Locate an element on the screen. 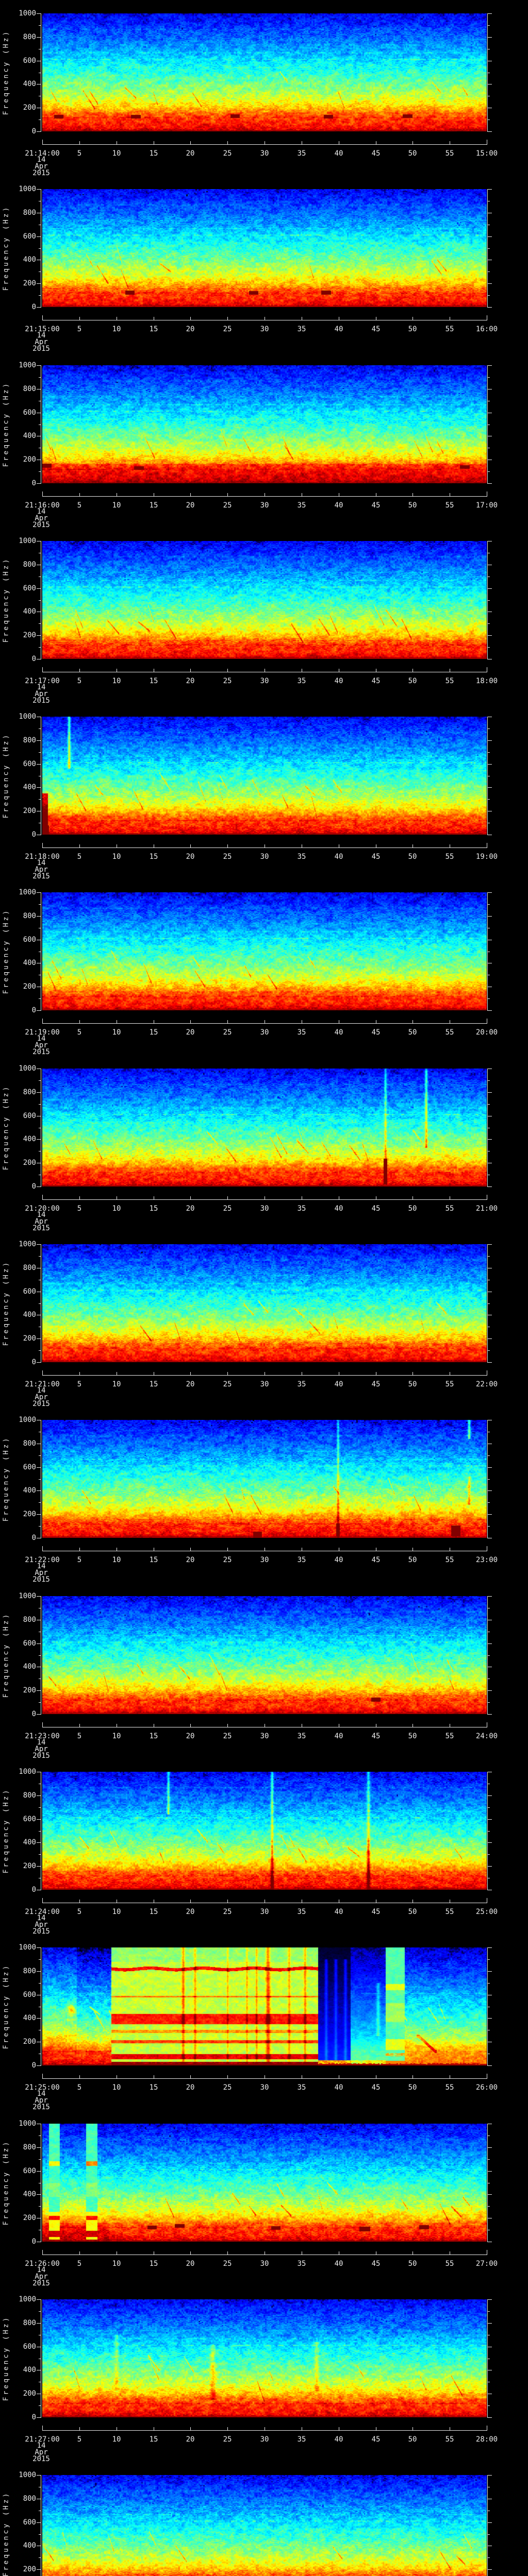 The height and width of the screenshot is (2576, 528). x-end-time-label: 28:00 is located at coordinates (486, 2439).